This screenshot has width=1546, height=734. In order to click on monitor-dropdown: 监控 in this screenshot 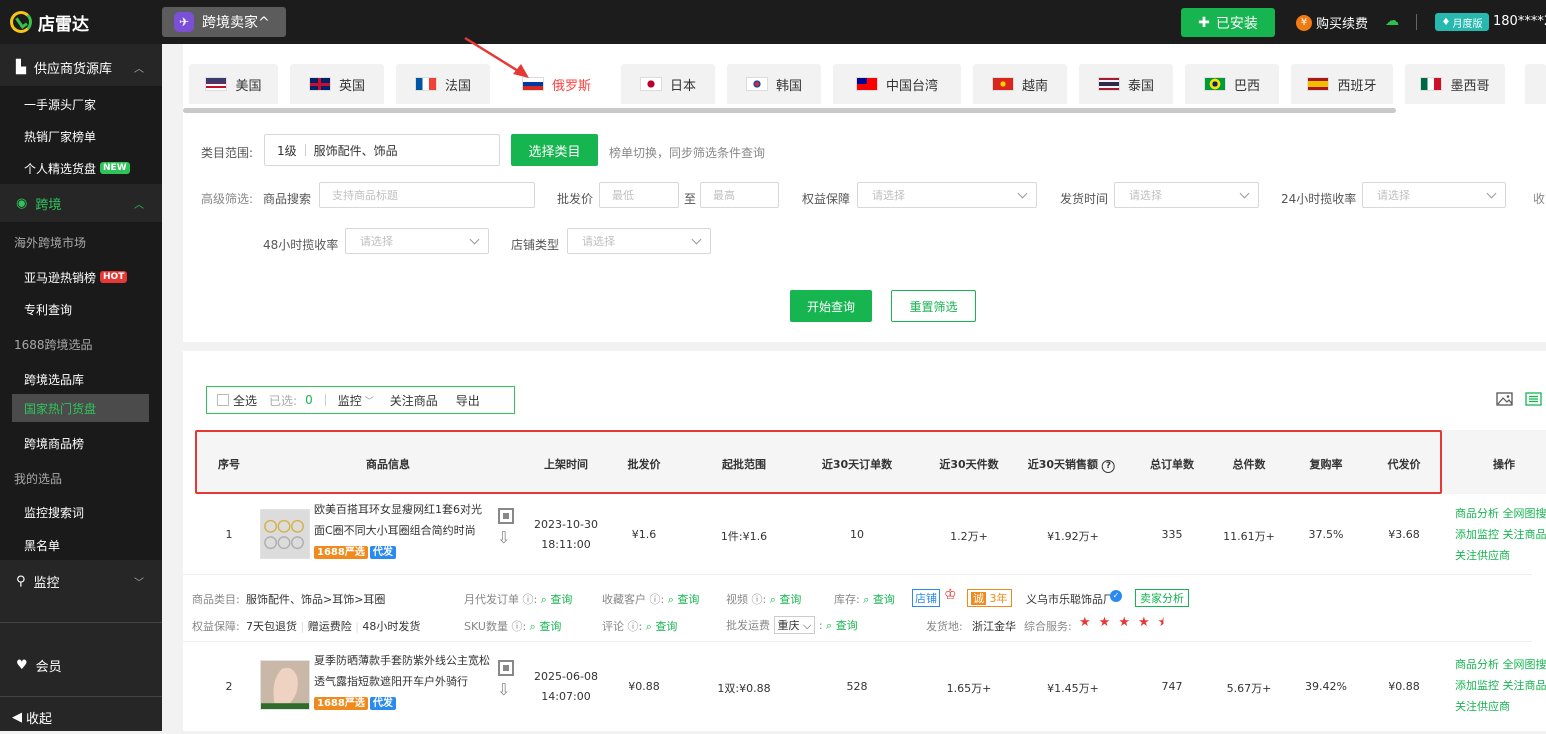, I will do `click(350, 400)`.